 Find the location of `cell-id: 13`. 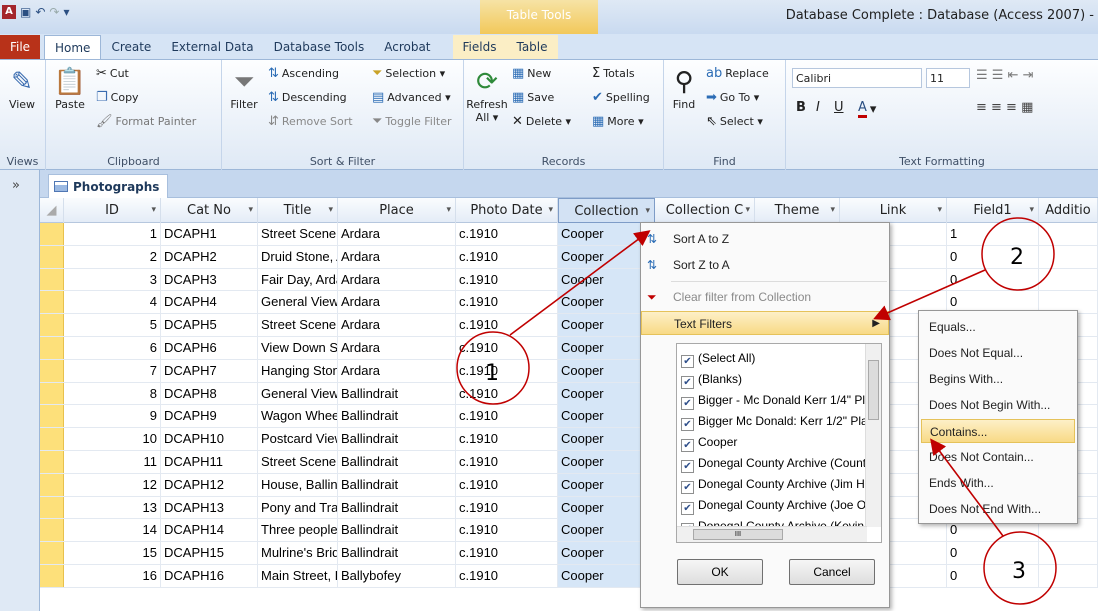

cell-id: 13 is located at coordinates (112, 507).